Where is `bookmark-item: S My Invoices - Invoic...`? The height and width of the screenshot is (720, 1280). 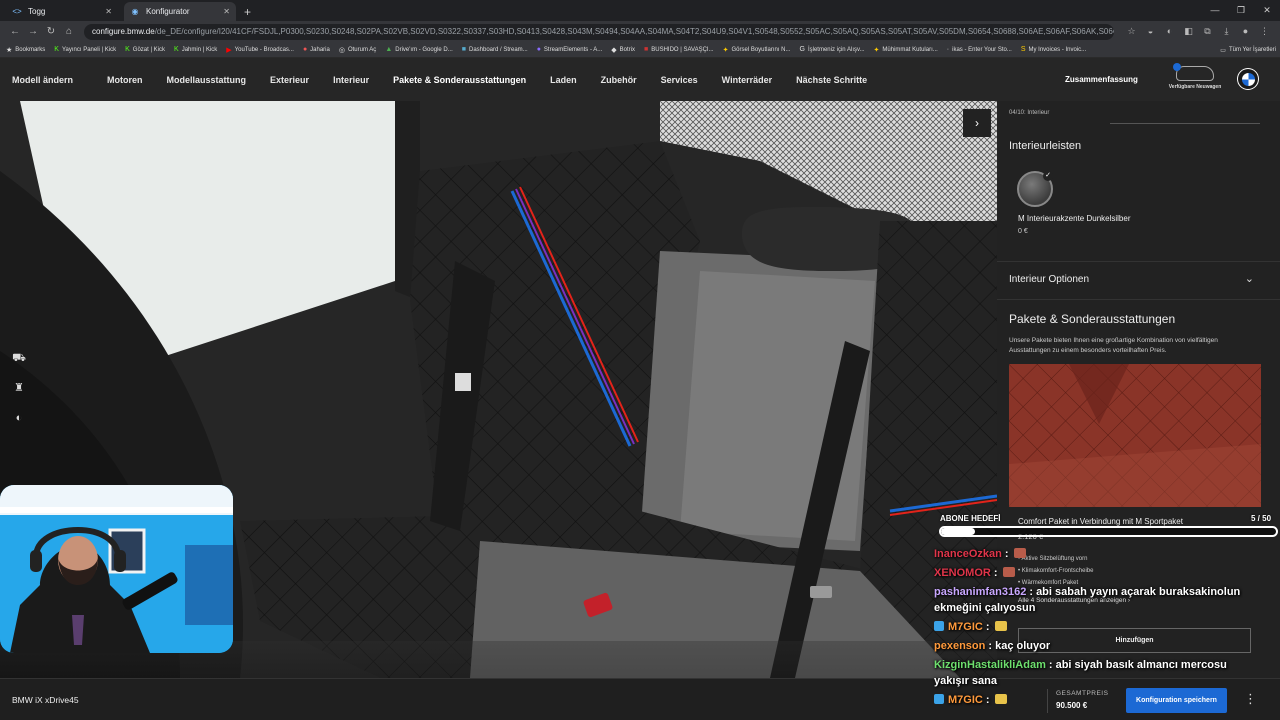
bookmark-item: S My Invoices - Invoic... is located at coordinates (1053, 49).